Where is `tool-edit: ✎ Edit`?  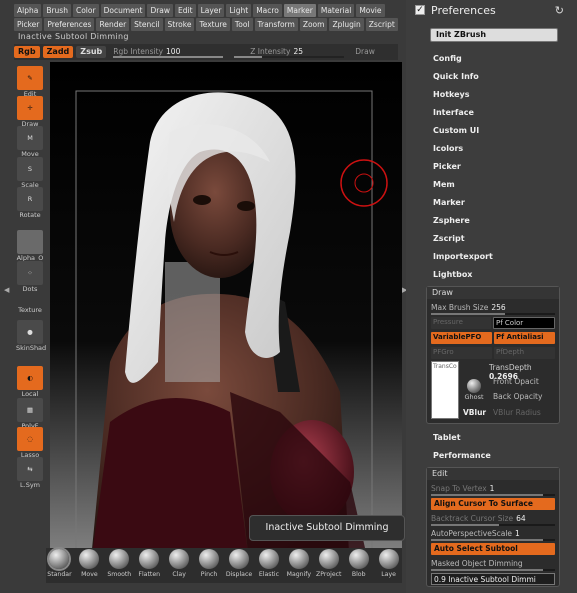 tool-edit: ✎ Edit is located at coordinates (30, 82).